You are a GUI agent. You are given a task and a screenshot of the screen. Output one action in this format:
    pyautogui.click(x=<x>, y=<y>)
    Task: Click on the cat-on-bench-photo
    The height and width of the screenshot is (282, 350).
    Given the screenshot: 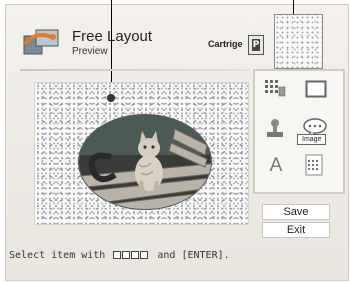 What is the action you would take?
    pyautogui.click(x=145, y=162)
    